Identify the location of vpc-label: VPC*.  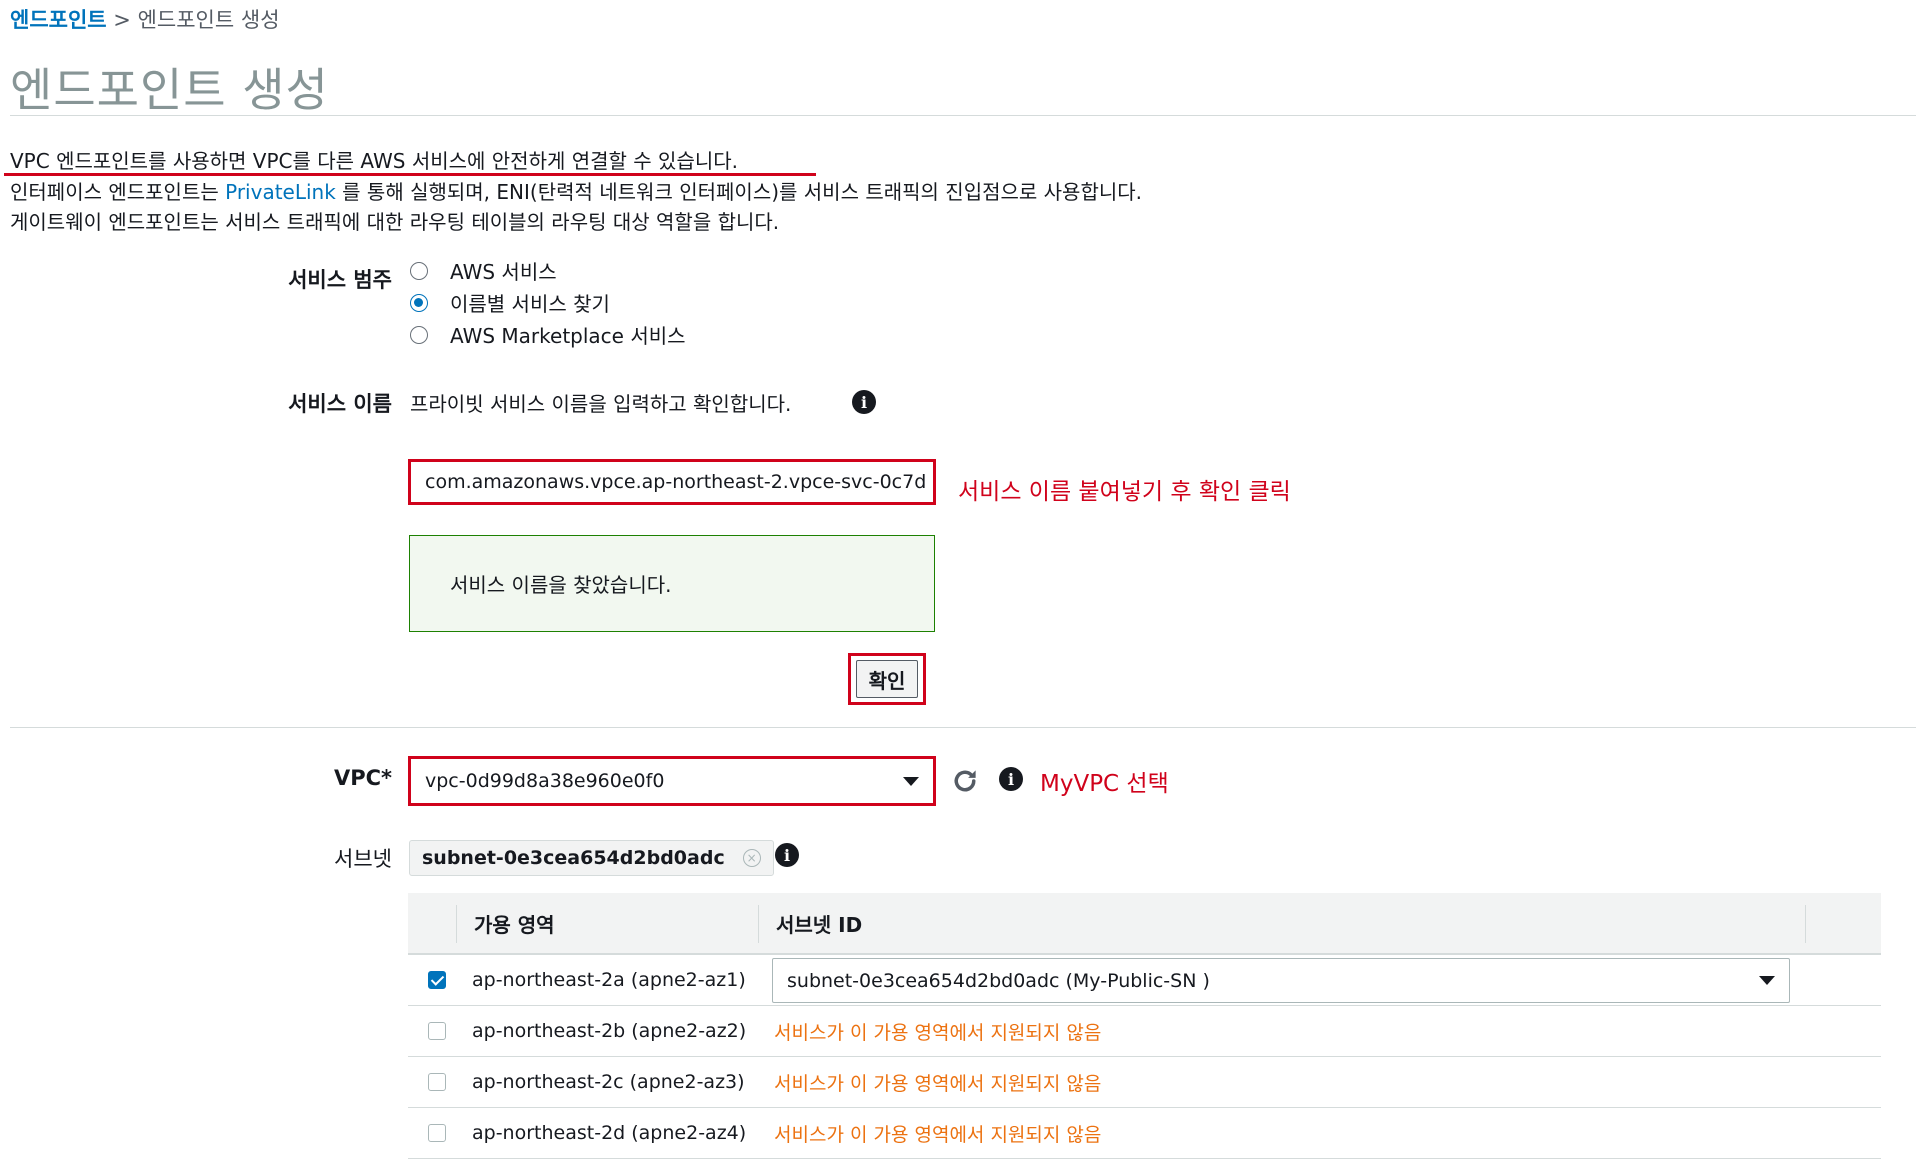
(362, 778).